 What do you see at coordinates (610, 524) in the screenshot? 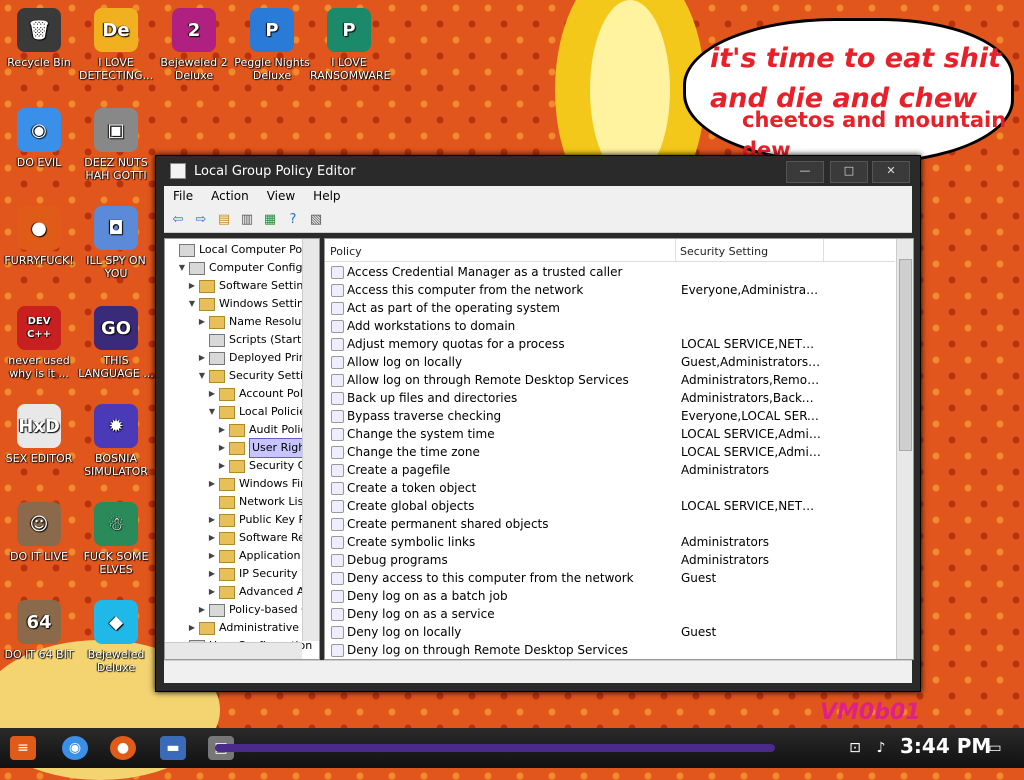
I see `policy-row: Create permanent shared objects` at bounding box center [610, 524].